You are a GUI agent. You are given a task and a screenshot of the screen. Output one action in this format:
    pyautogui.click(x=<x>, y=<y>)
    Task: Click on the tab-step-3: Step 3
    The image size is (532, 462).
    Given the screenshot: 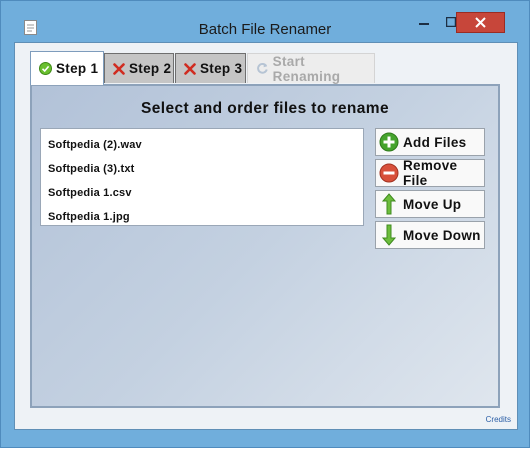 What is the action you would take?
    pyautogui.click(x=210, y=68)
    